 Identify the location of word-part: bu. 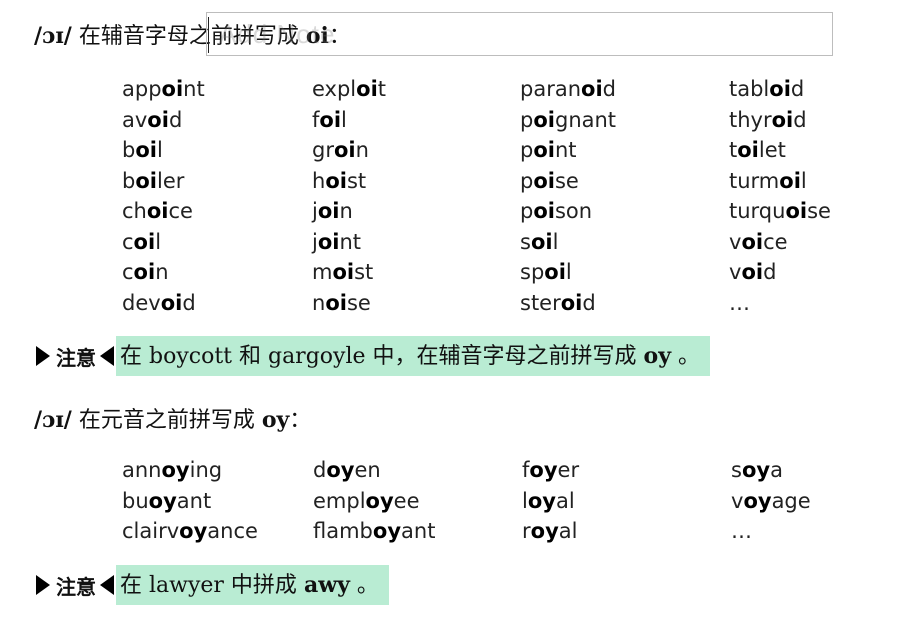
(135, 500).